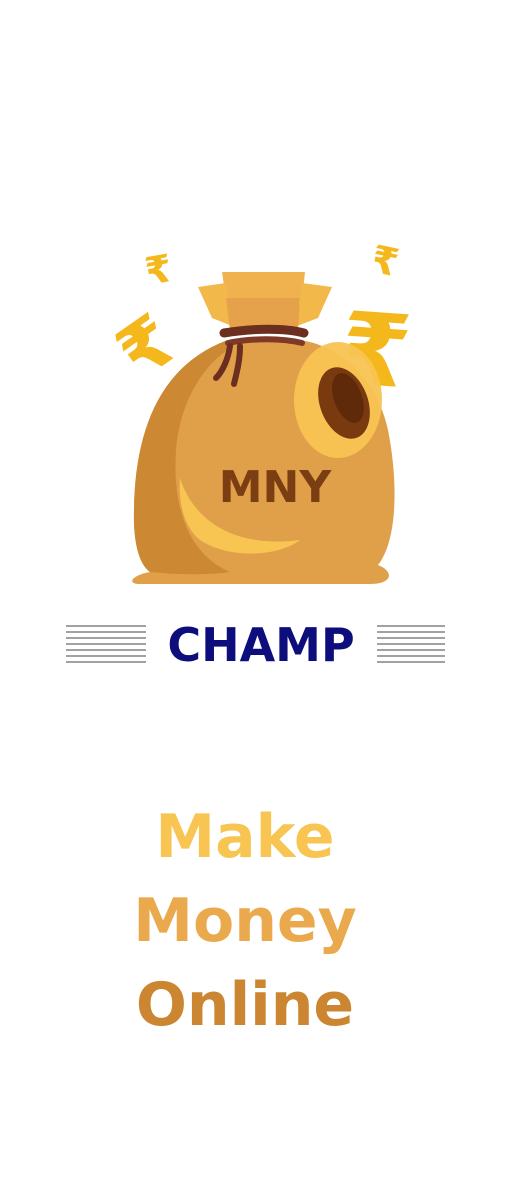 Image resolution: width=506 pixels, height=1200 pixels. I want to click on left-decorative-lines, so click(106, 644).